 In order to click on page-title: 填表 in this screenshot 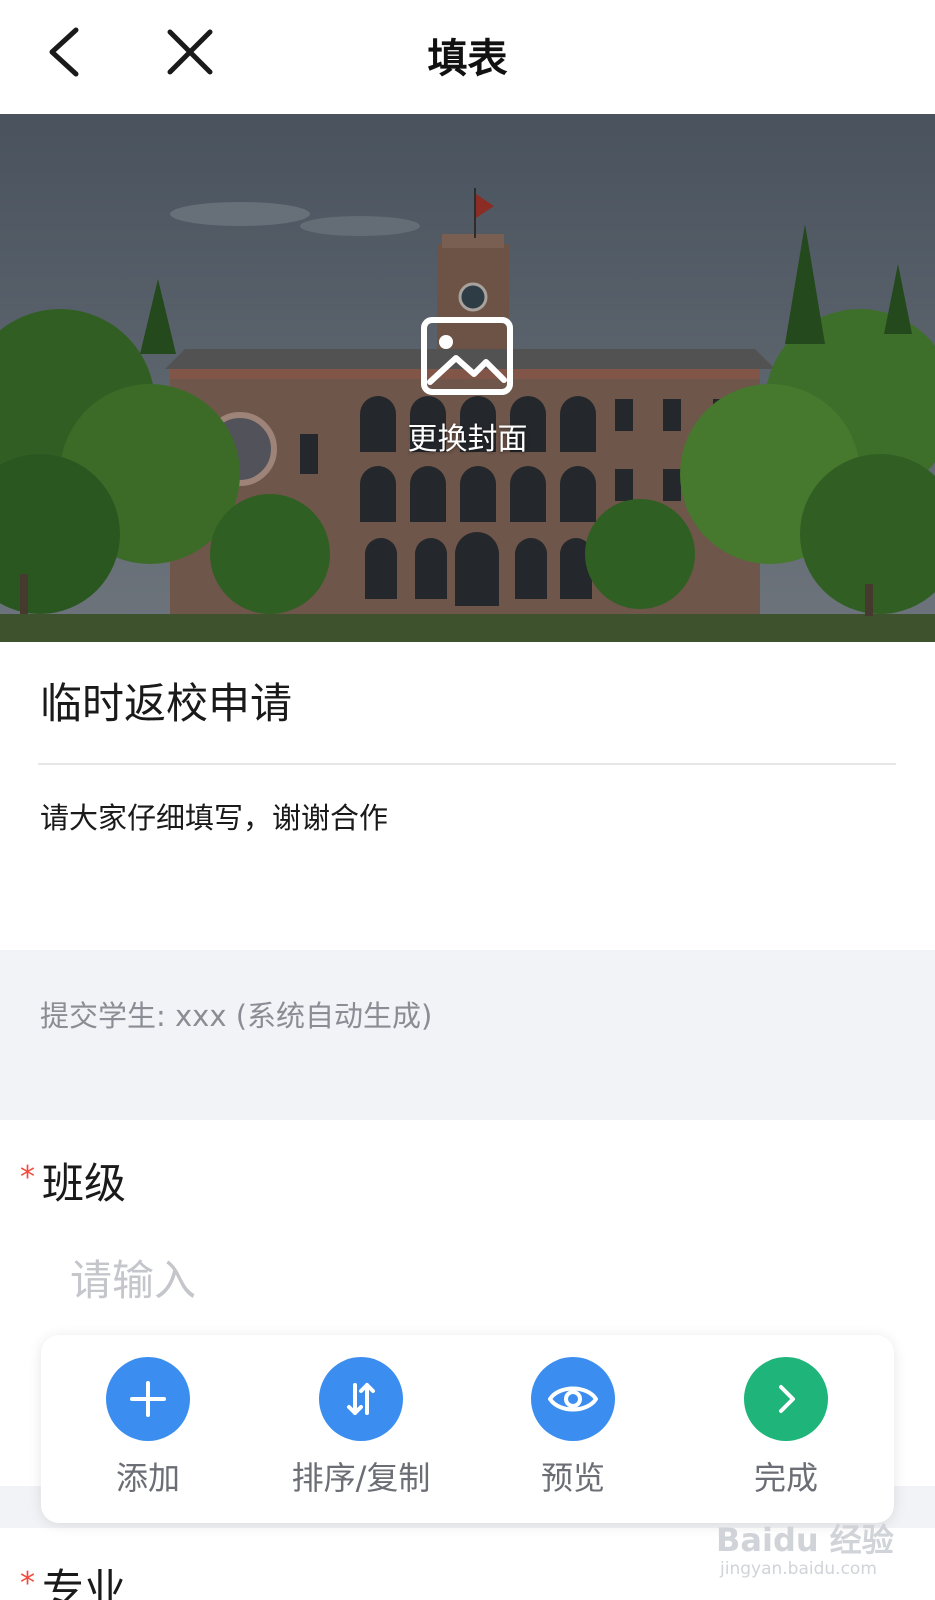, I will do `click(467, 59)`.